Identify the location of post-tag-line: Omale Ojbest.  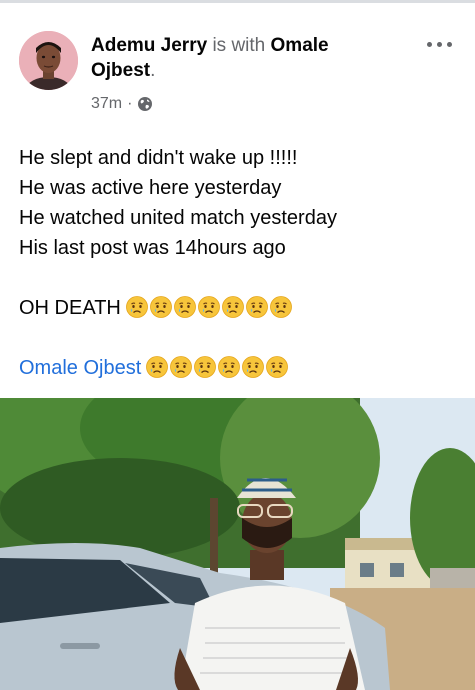
(239, 368).